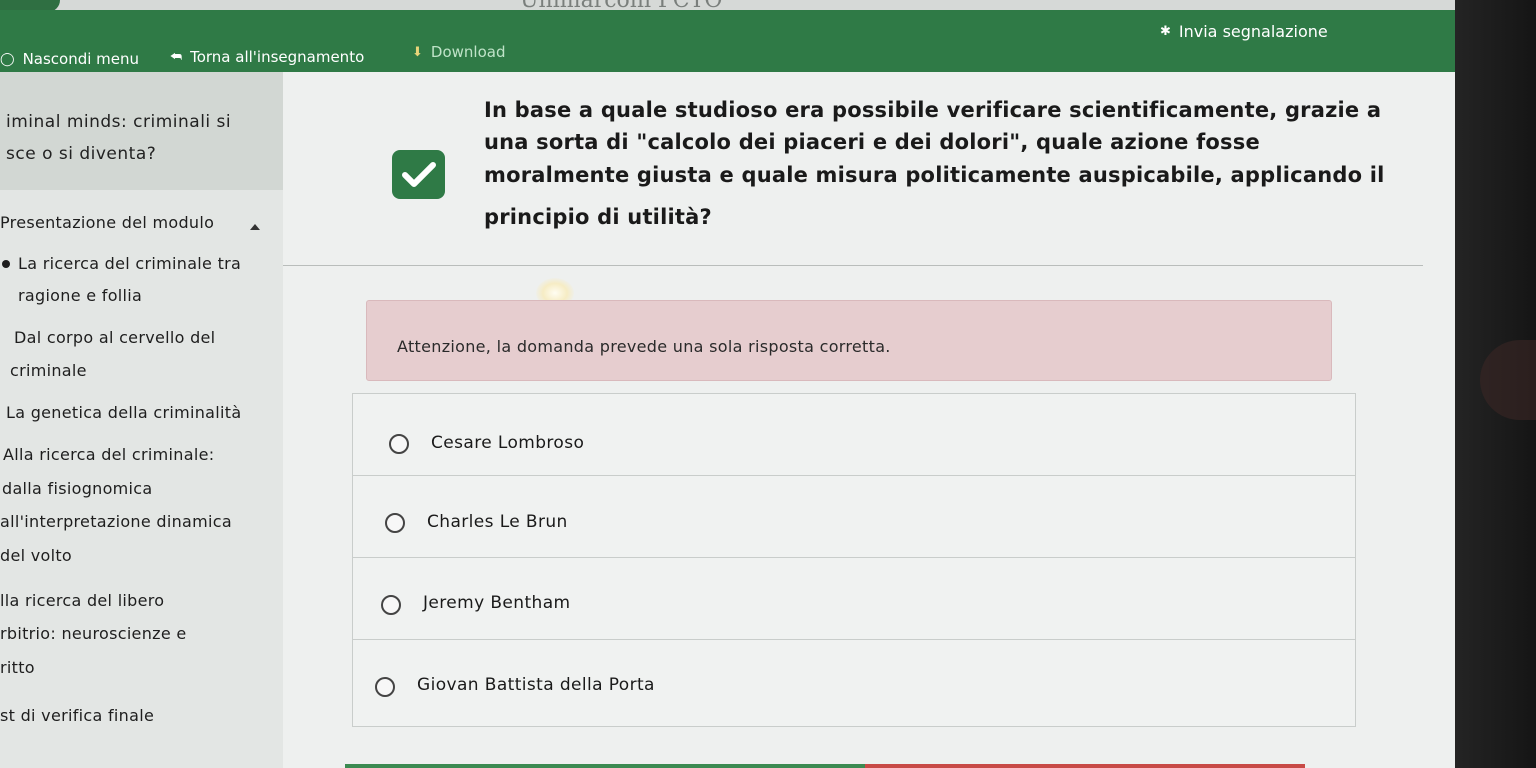  Describe the element at coordinates (1165, 31) in the screenshot. I see `bug-icon: ✱` at that location.